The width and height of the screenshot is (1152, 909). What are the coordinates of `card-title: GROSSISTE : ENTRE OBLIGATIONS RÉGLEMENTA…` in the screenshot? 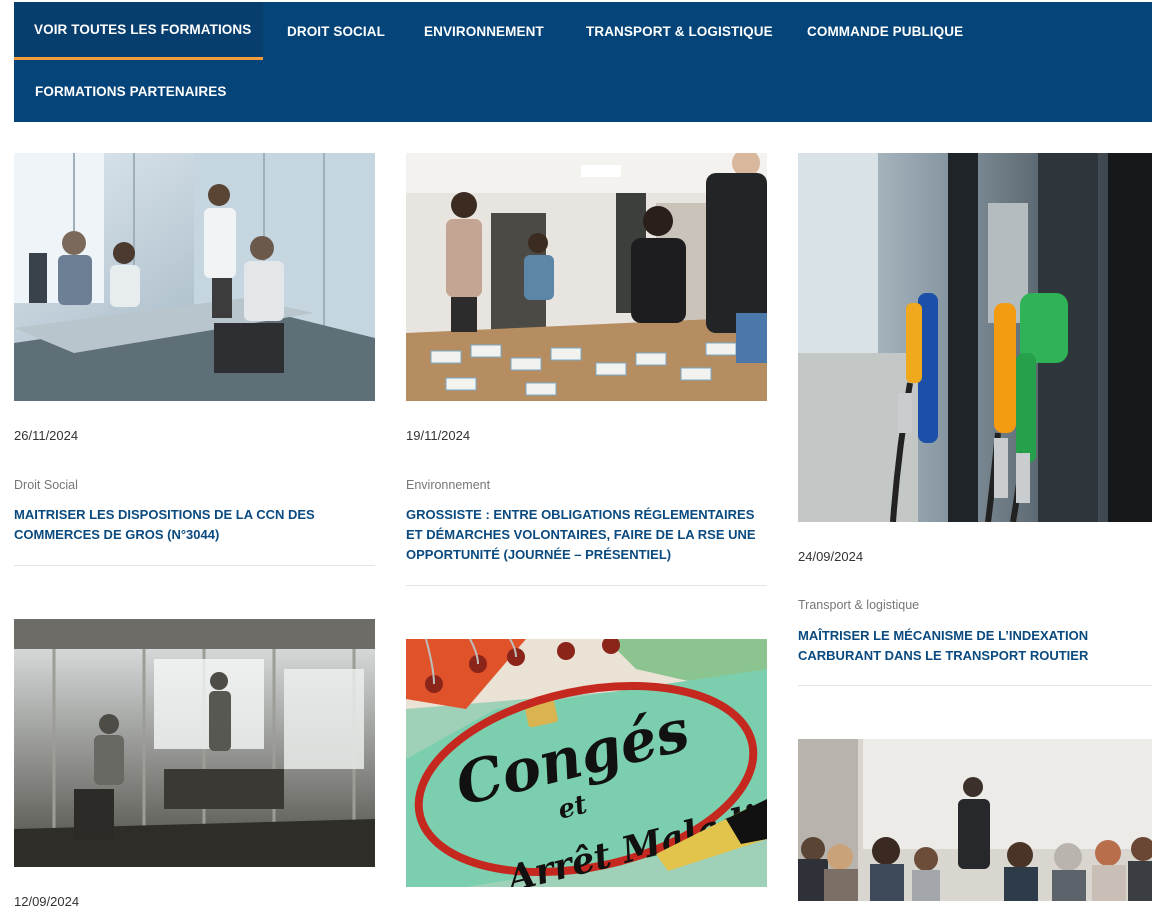 It's located at (583, 535).